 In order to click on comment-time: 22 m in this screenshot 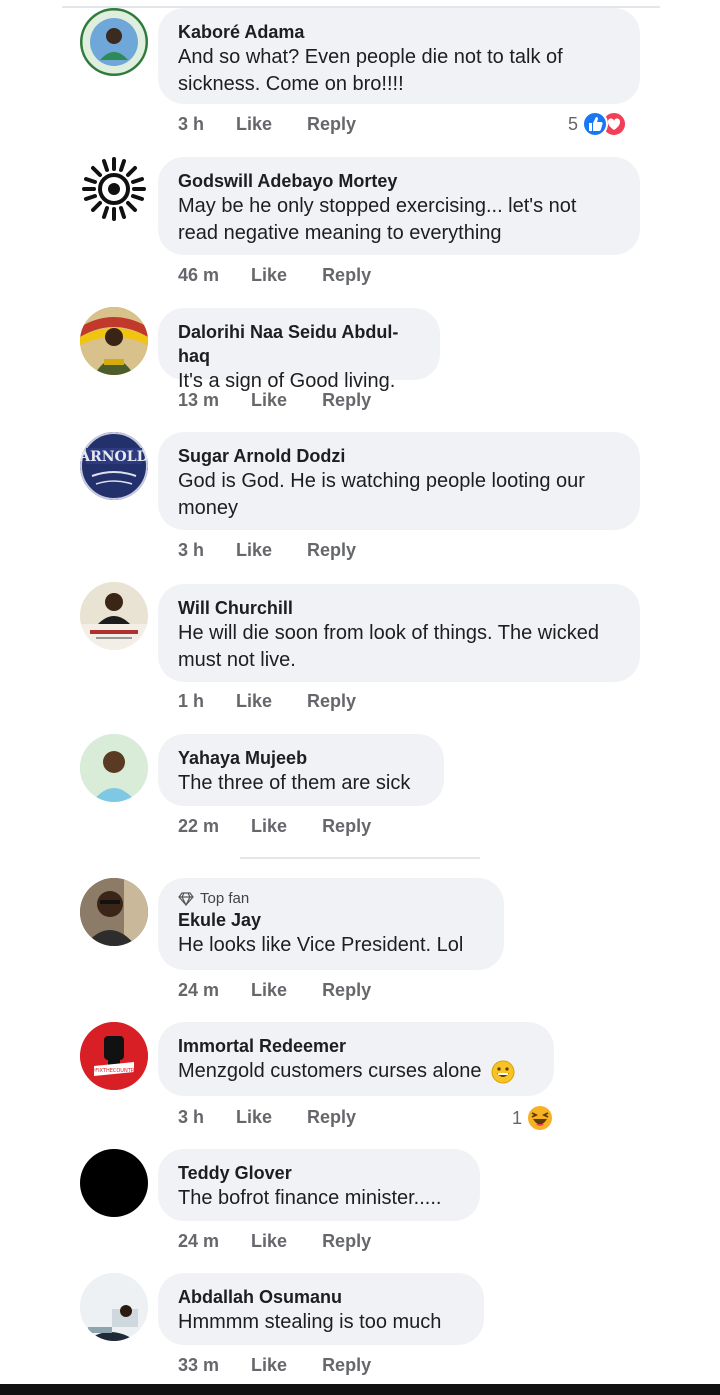, I will do `click(198, 826)`.